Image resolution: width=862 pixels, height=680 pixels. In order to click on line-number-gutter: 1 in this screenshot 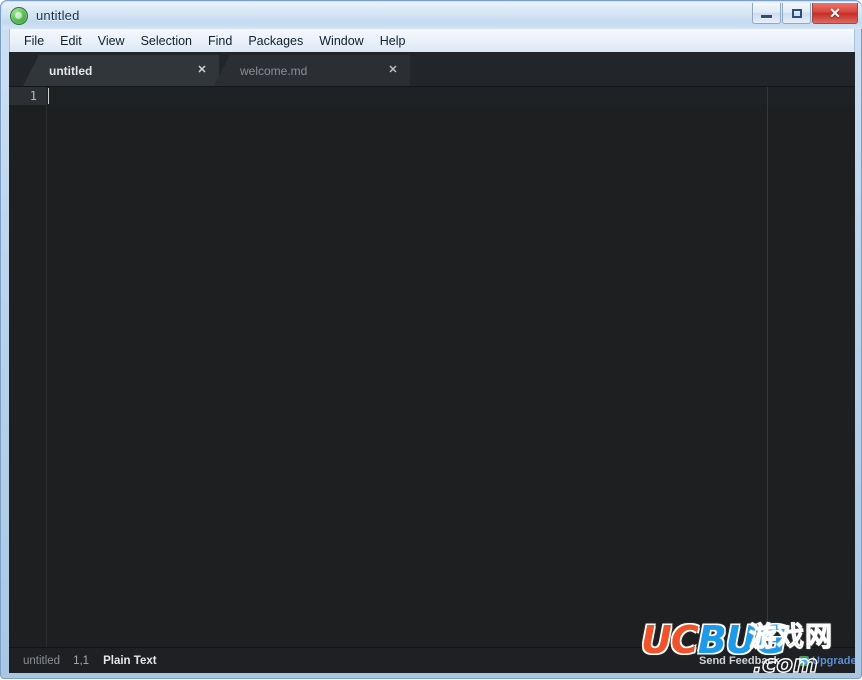, I will do `click(28, 367)`.